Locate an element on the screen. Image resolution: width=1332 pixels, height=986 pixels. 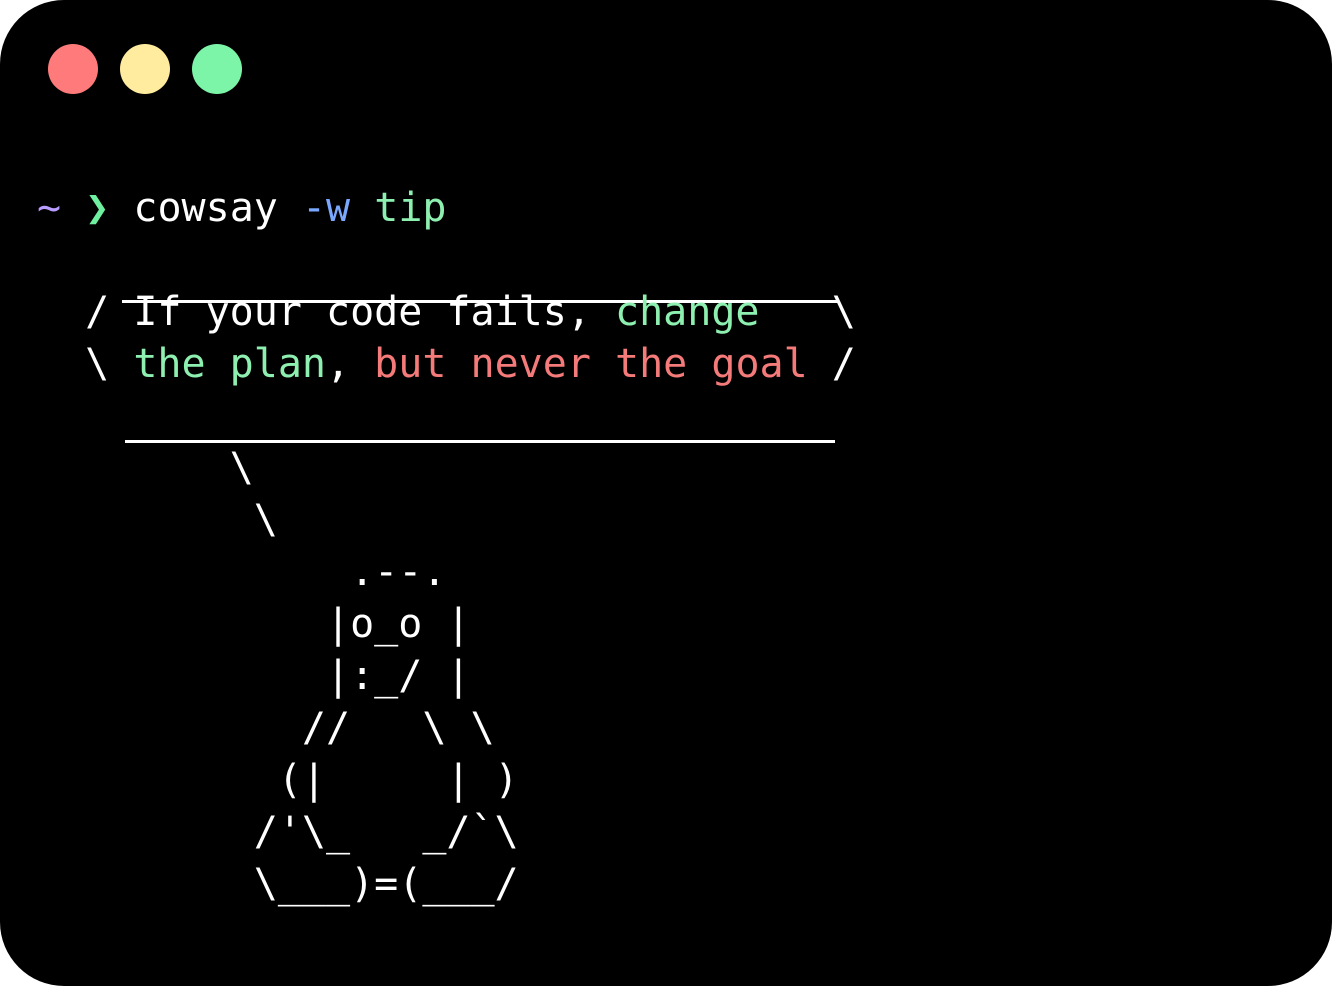
tux-line-4: // \ \ is located at coordinates (266, 728).